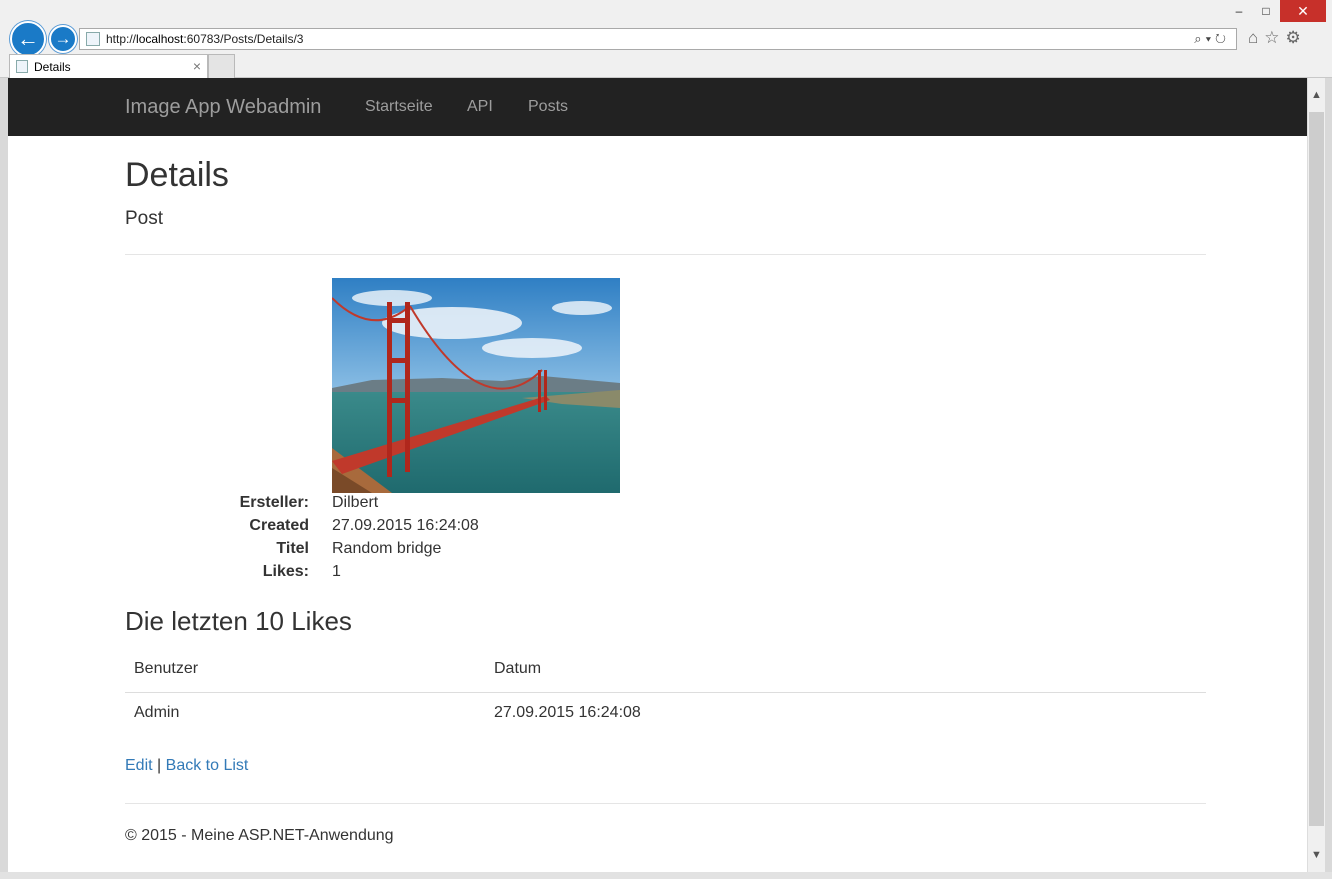 This screenshot has width=1332, height=879. I want to click on home-favorites-settings-icons: ⌂☆⚙, so click(1277, 38).